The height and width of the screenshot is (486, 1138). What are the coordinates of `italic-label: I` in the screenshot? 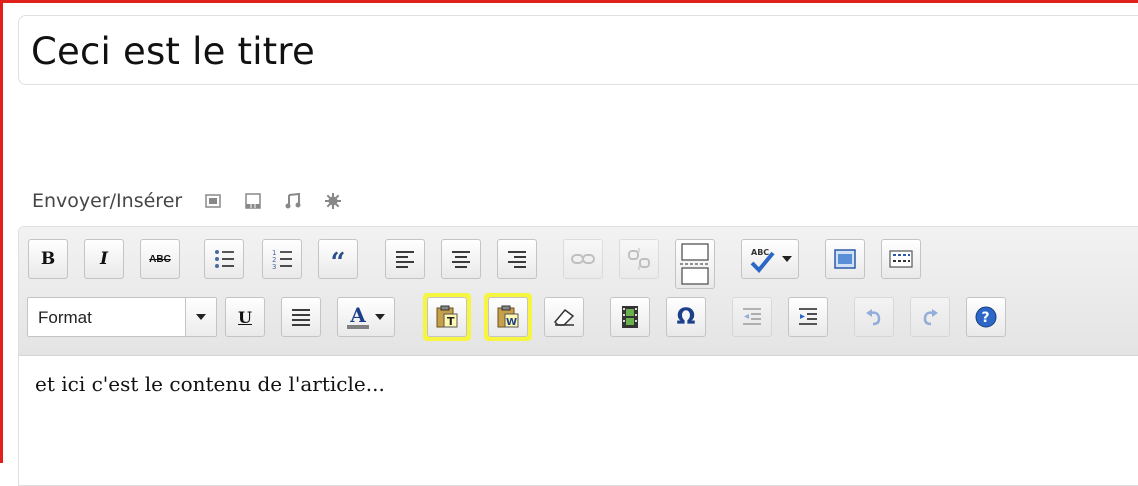 It's located at (104, 259).